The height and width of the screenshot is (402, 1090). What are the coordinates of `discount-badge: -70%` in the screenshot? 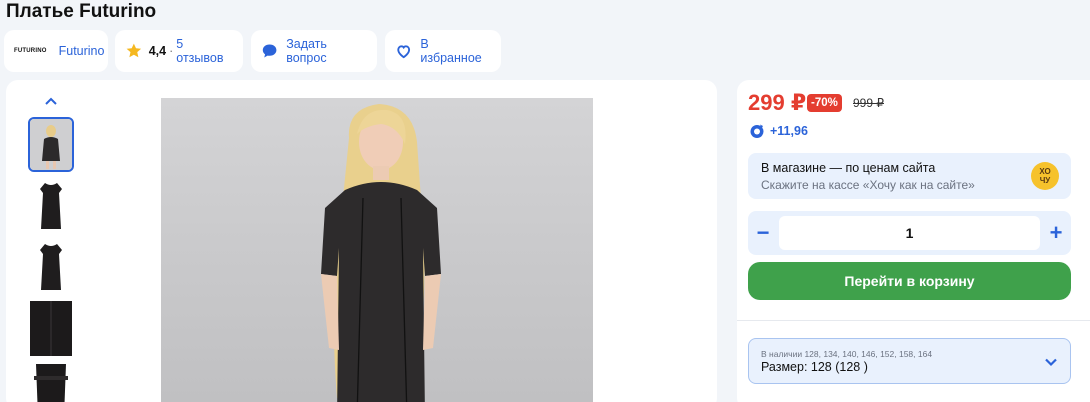 It's located at (824, 103).